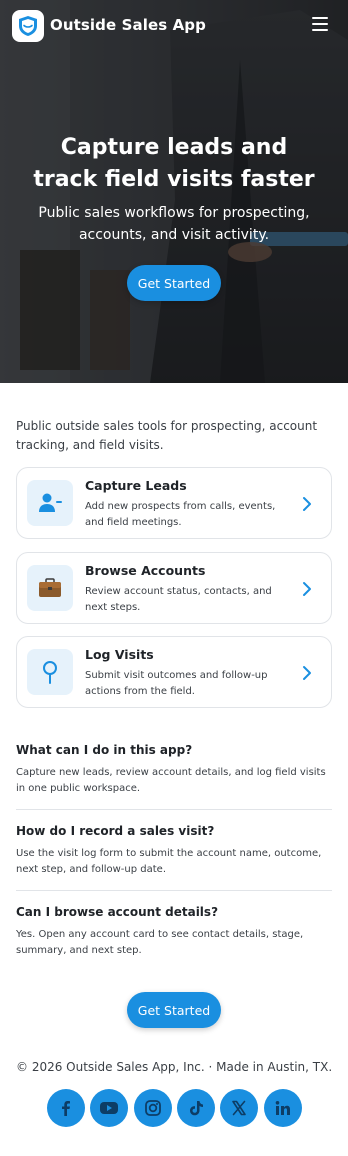 This screenshot has height=1156, width=348. Describe the element at coordinates (136, 485) in the screenshot. I see `card-title: Capture Leads` at that location.